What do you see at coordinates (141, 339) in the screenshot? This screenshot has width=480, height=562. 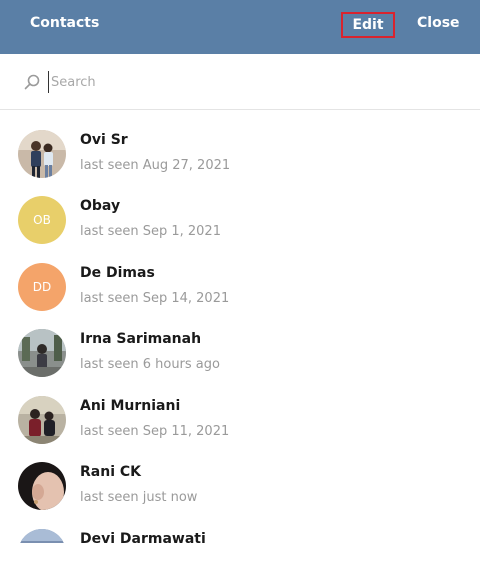 I see `contact-name: Irna Sarimanah` at bounding box center [141, 339].